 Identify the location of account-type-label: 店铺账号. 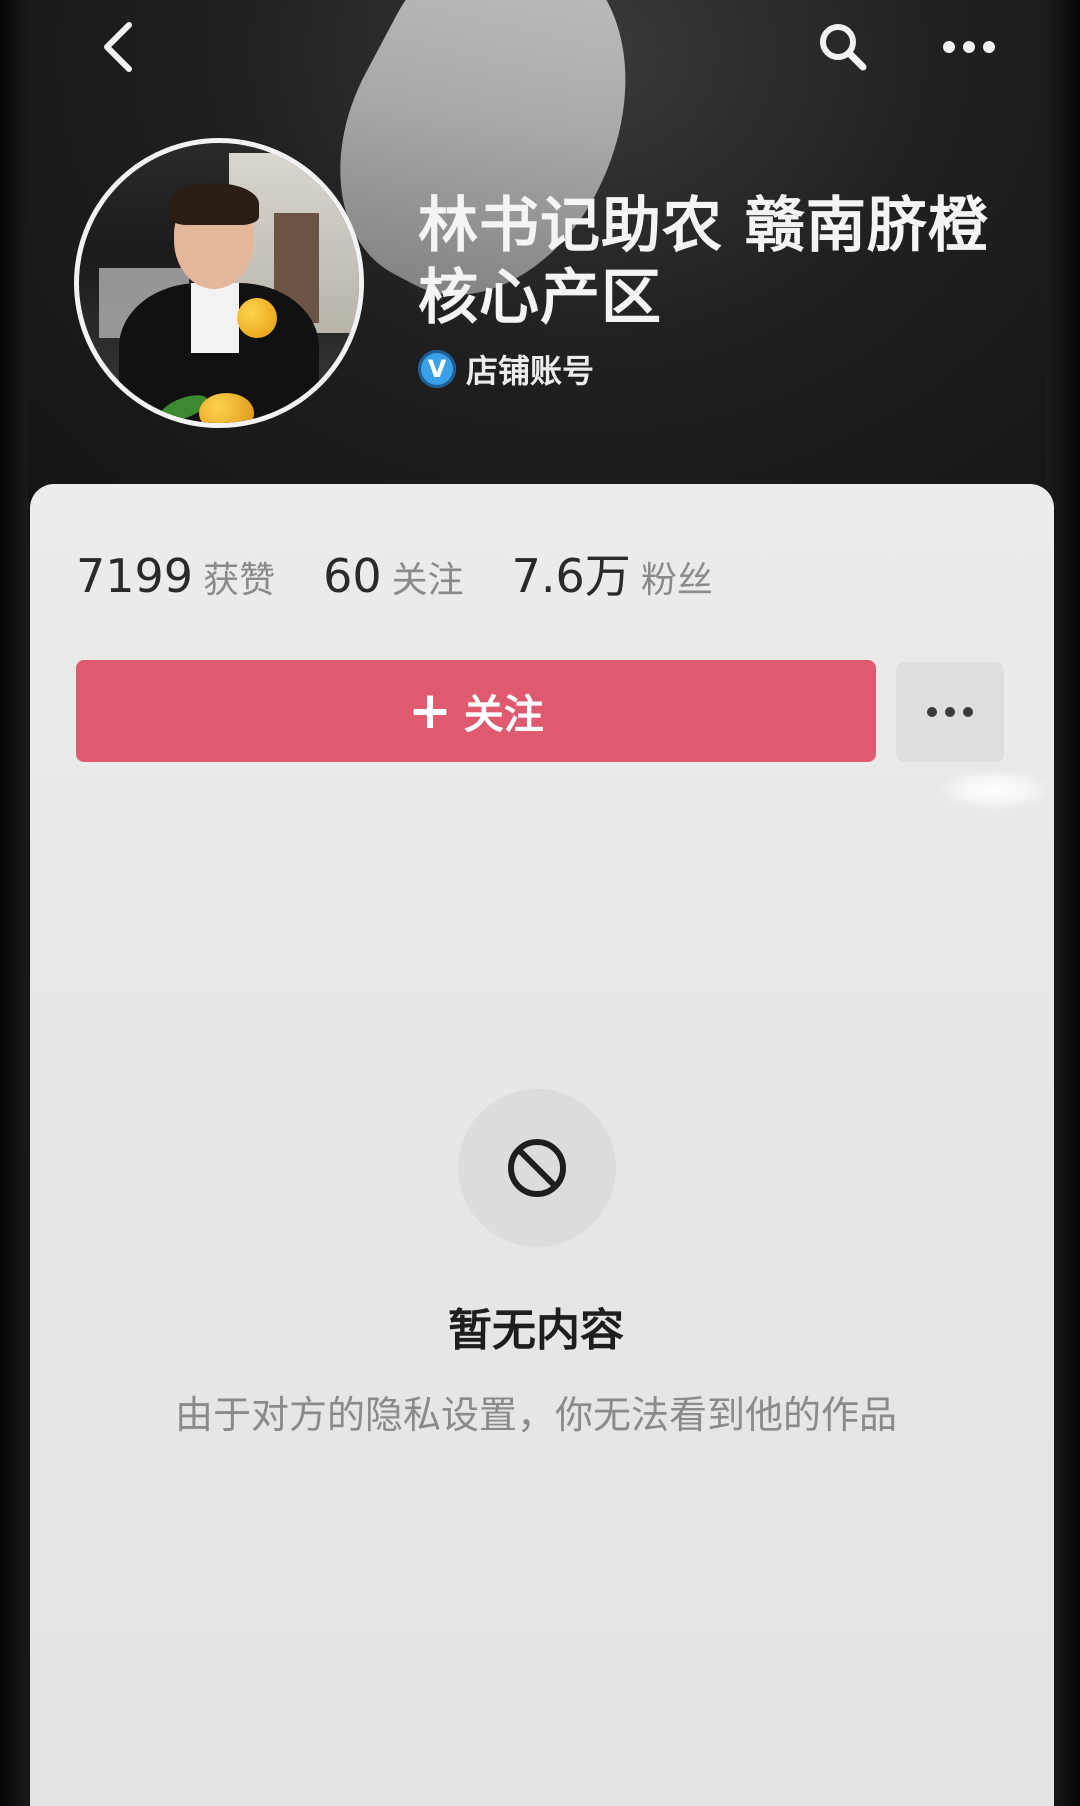
(530, 371).